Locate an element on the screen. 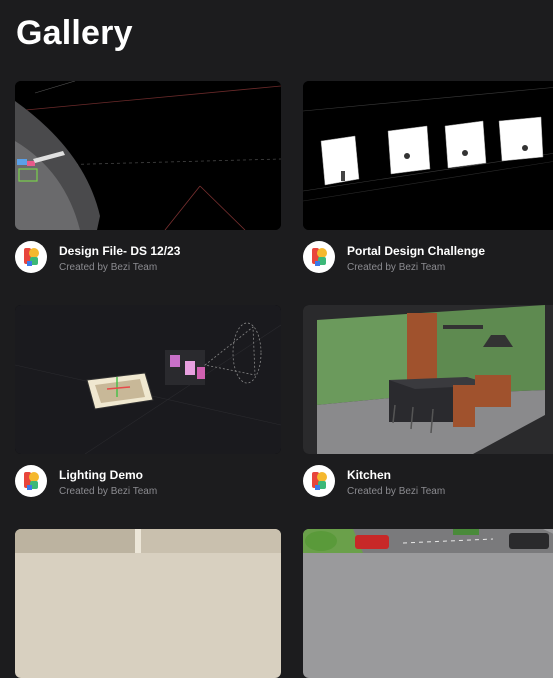 The height and width of the screenshot is (678, 553). city-street-scene-icon is located at coordinates (428, 603).